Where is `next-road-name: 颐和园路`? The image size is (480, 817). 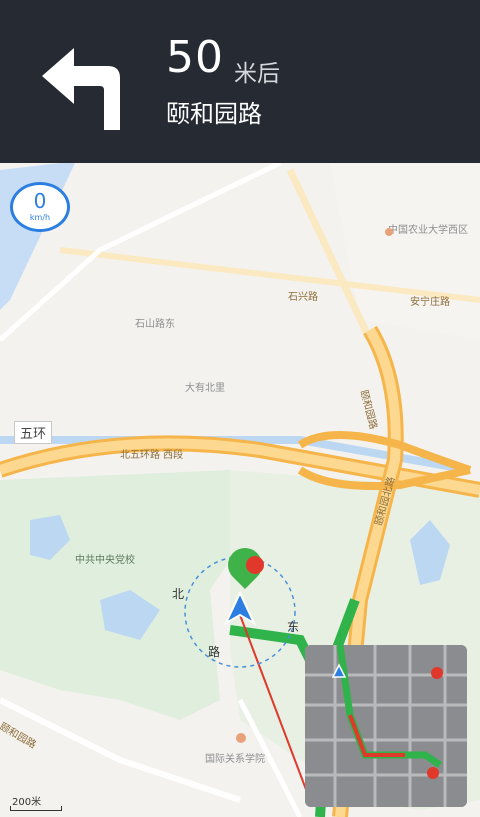
next-road-name: 颐和园路 is located at coordinates (214, 114).